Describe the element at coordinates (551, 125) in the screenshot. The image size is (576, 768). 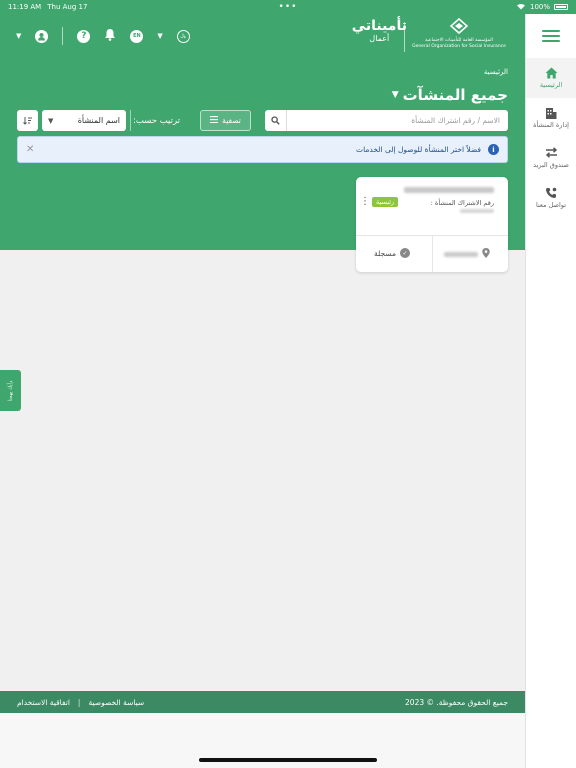
I see `sidebar-item-label: إدارة المنشأة` at that location.